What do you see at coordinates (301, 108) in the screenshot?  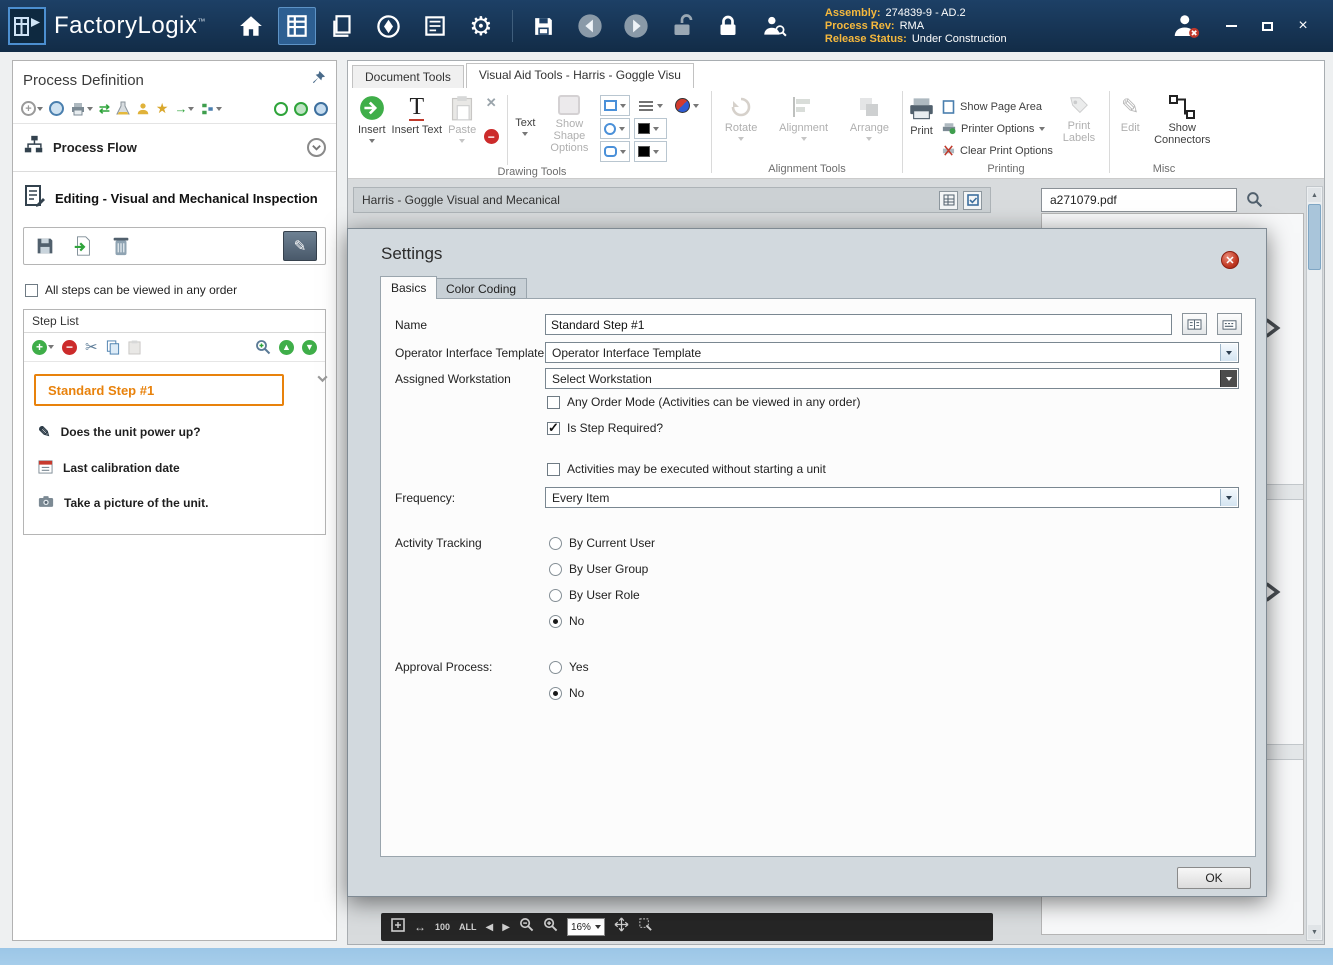 I see `record-circle-icon` at bounding box center [301, 108].